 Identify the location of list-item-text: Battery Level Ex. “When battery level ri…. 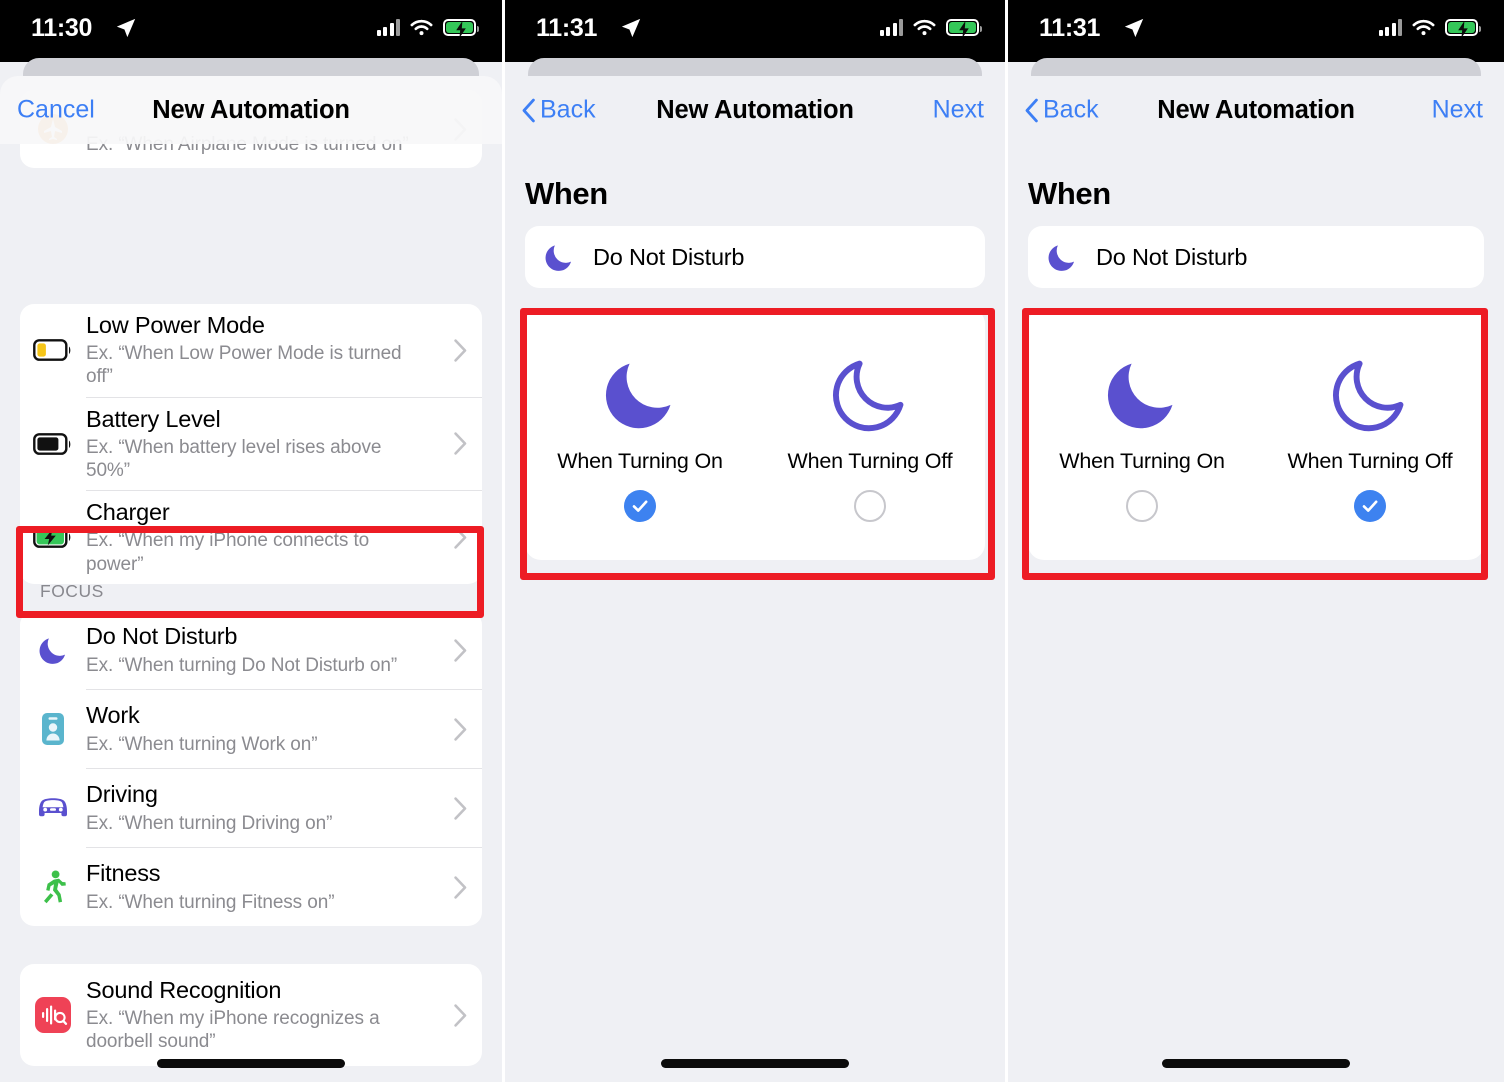
(262, 444).